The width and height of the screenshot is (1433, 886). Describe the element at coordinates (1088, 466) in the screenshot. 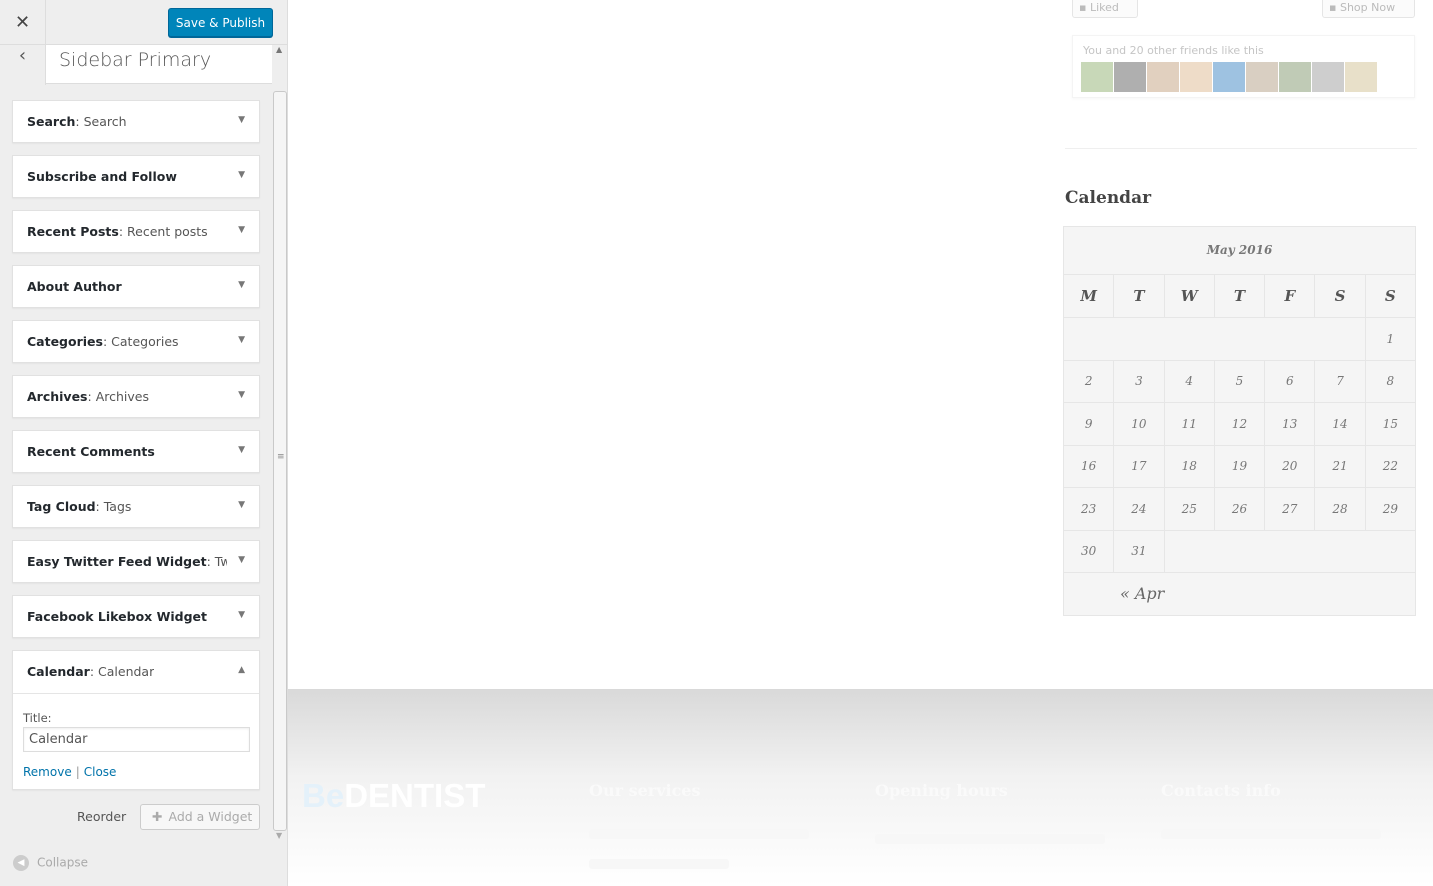

I see `calendar-day: 16` at that location.